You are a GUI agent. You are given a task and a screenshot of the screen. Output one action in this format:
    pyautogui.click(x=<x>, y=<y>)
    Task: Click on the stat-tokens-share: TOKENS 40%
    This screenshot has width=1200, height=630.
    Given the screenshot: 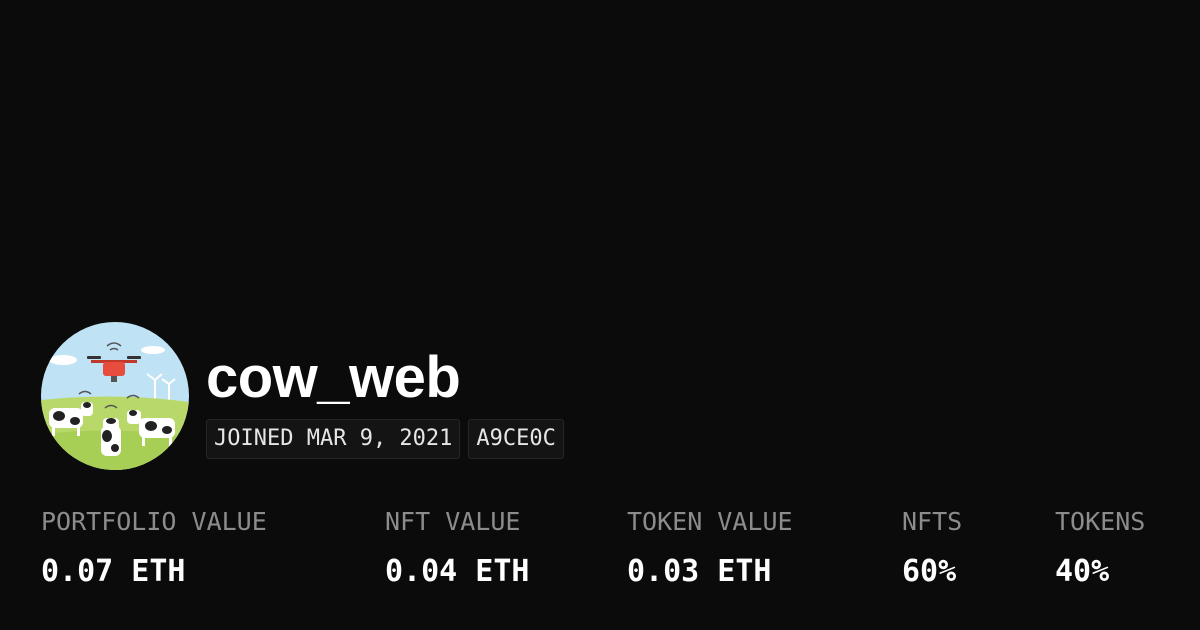 What is the action you would take?
    pyautogui.click(x=1100, y=547)
    